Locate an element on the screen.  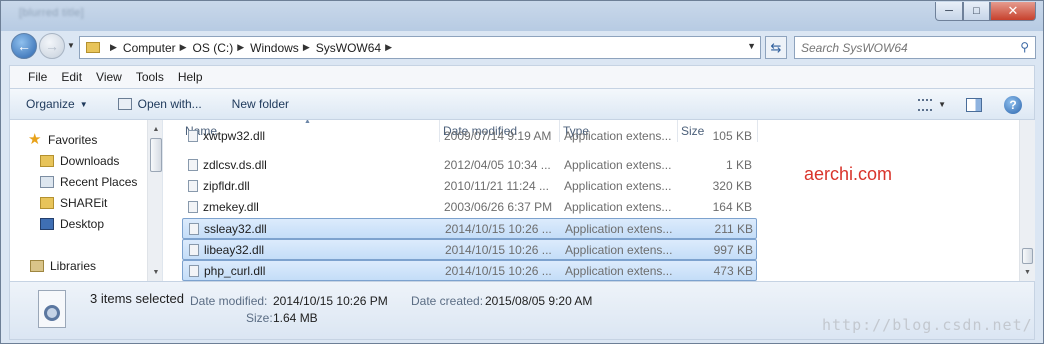
nav-shareit: SHAREit is located at coordinates (73, 203).